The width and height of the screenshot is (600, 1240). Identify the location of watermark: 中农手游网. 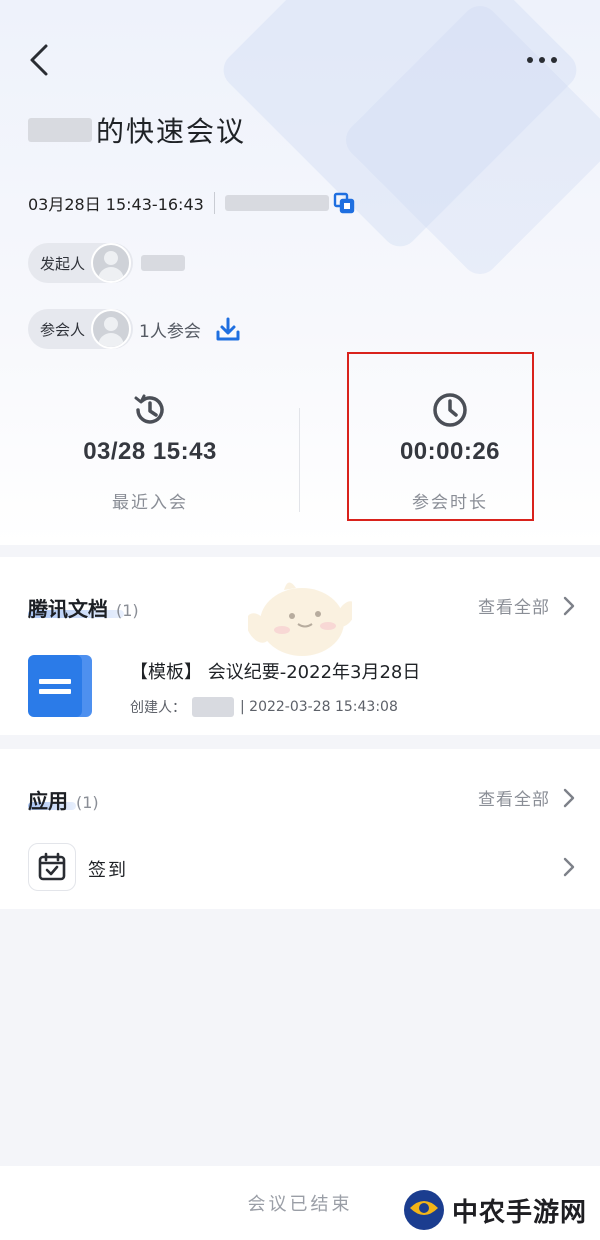
(494, 1210).